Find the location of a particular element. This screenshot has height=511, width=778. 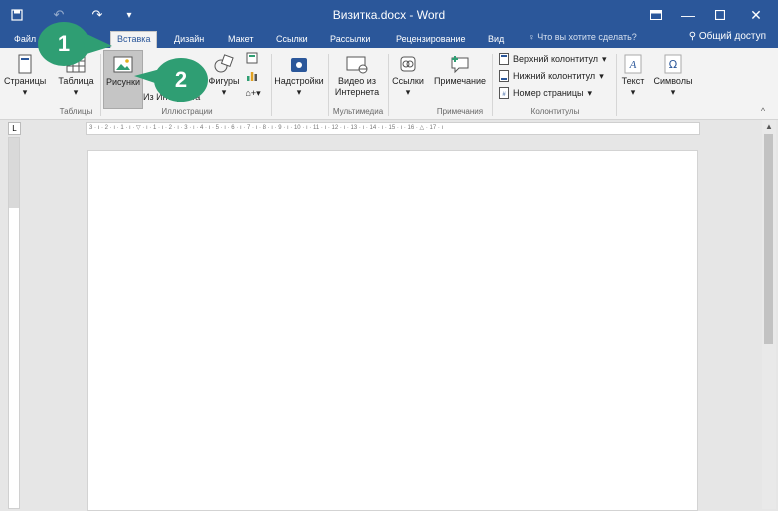

addins-button: Надстройки ▾ is located at coordinates (299, 76).